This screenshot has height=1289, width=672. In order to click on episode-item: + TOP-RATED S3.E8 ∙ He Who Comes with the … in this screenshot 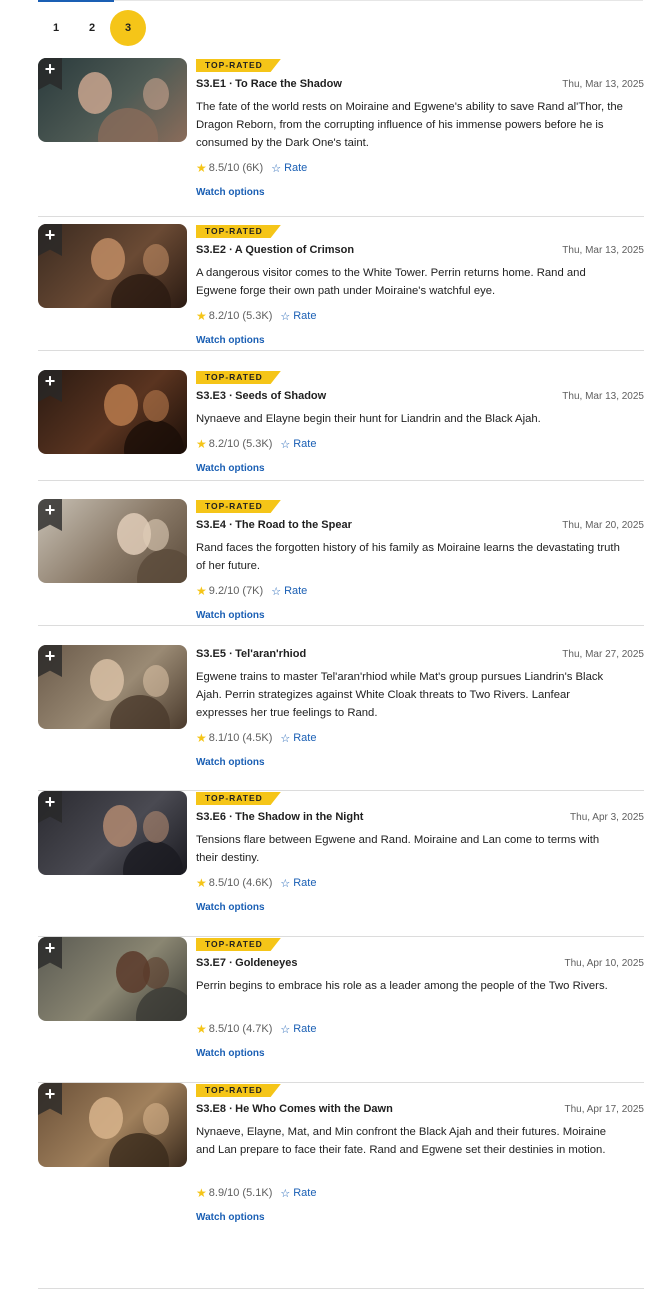, I will do `click(341, 1185)`.